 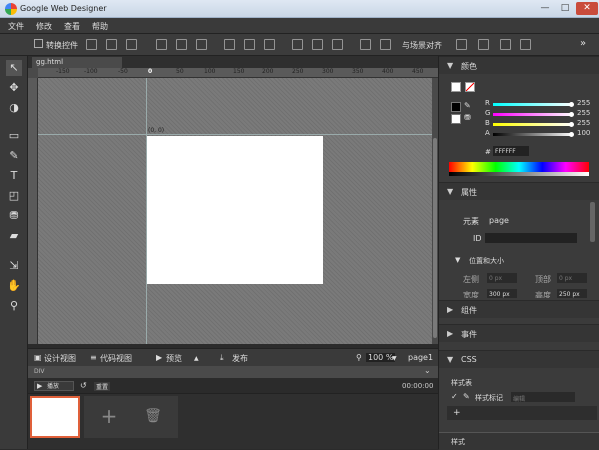 What do you see at coordinates (14, 136) in the screenshot?
I see `tag-tool-icon: ▭` at bounding box center [14, 136].